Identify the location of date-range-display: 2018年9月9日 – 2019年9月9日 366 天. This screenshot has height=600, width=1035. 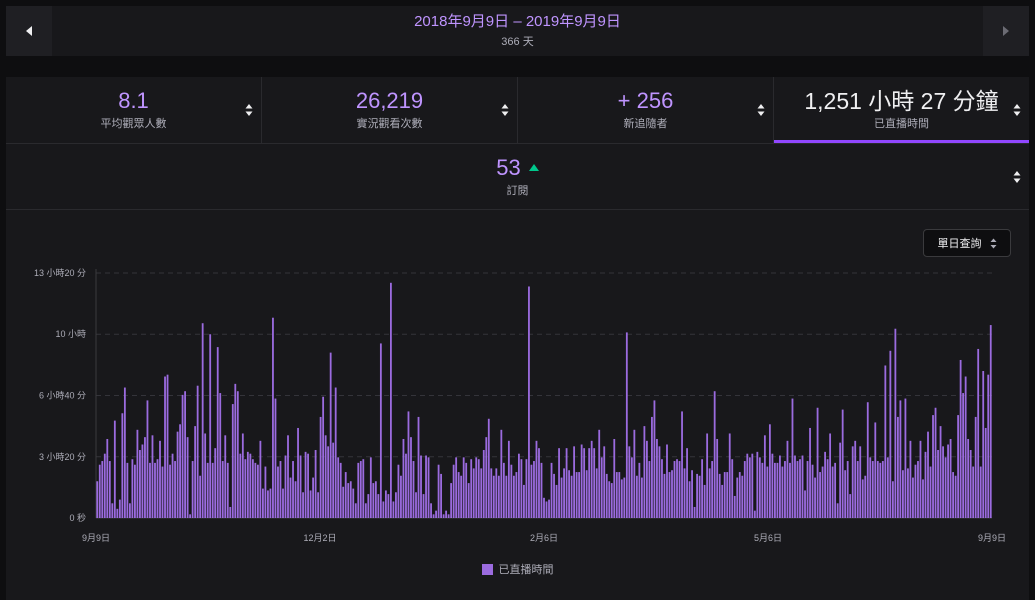
(517, 31).